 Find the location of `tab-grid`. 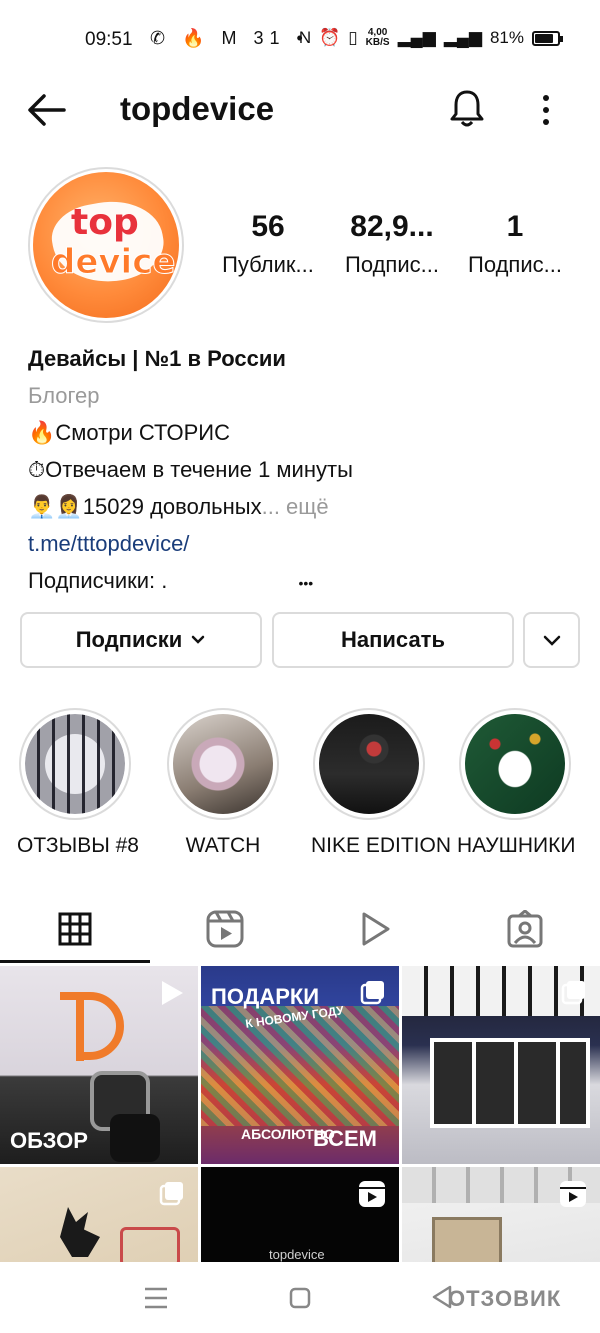

tab-grid is located at coordinates (75, 929).